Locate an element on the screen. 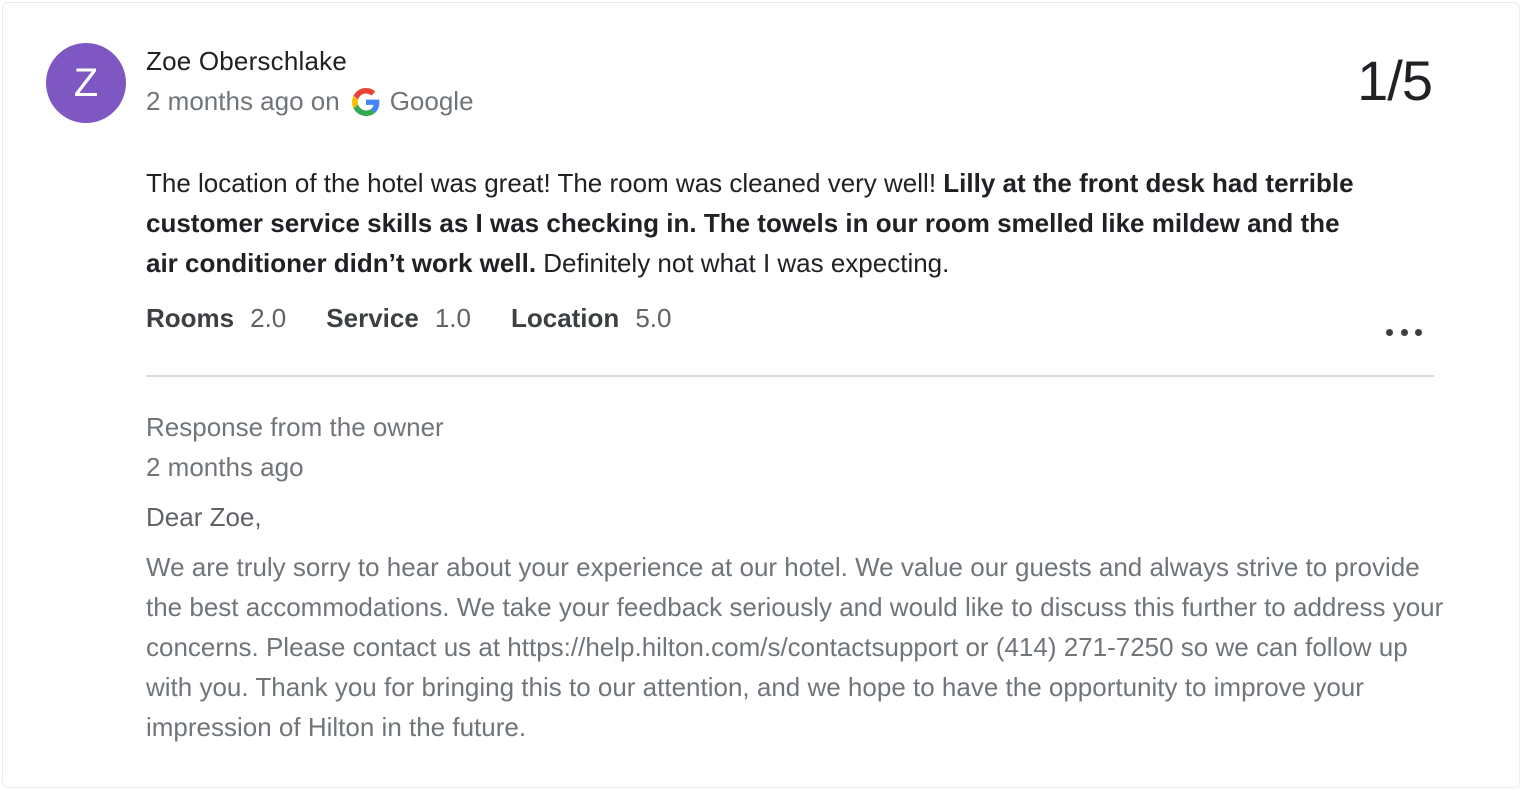 This screenshot has height=790, width=1522. avatar-initial: Z is located at coordinates (86, 82).